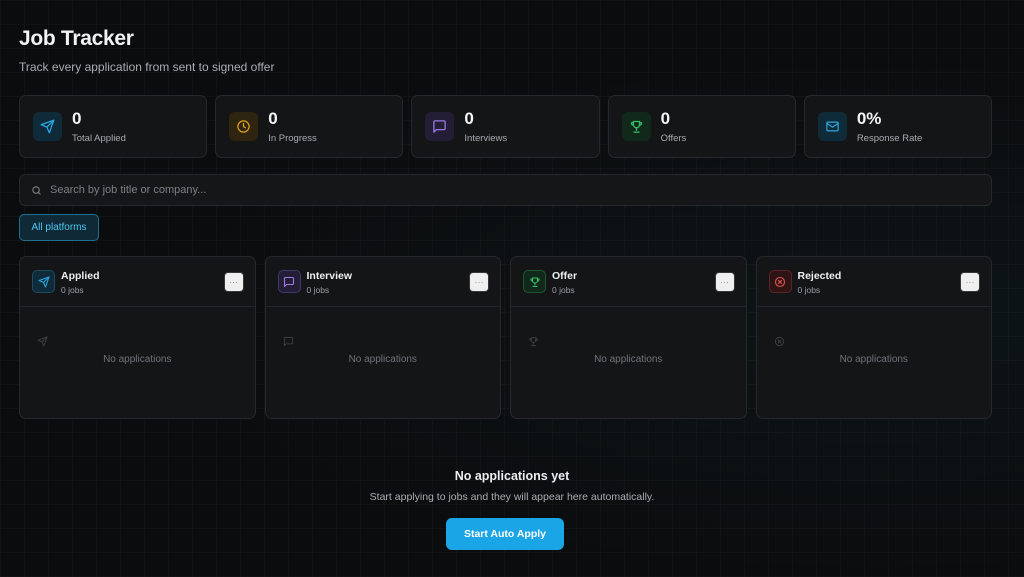 This screenshot has width=1024, height=577. Describe the element at coordinates (486, 138) in the screenshot. I see `stat-label: Interviews` at that location.